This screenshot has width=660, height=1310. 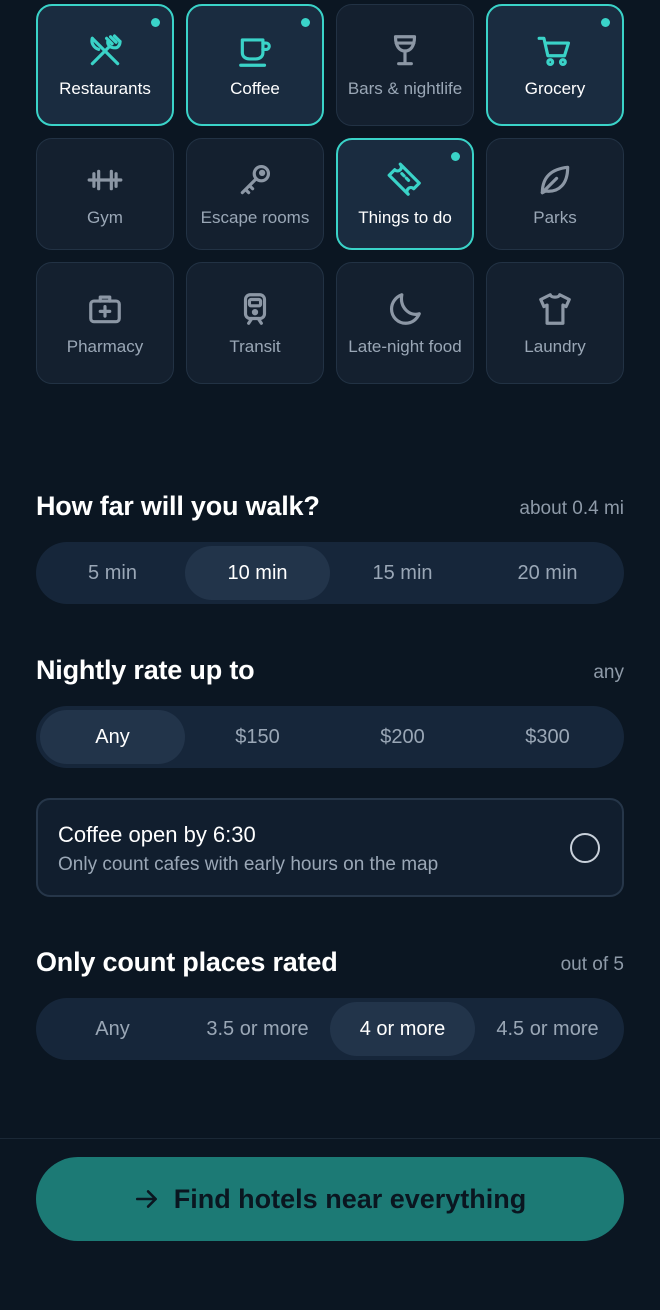 I want to click on rating-section-title: Only count places rated, so click(x=187, y=962).